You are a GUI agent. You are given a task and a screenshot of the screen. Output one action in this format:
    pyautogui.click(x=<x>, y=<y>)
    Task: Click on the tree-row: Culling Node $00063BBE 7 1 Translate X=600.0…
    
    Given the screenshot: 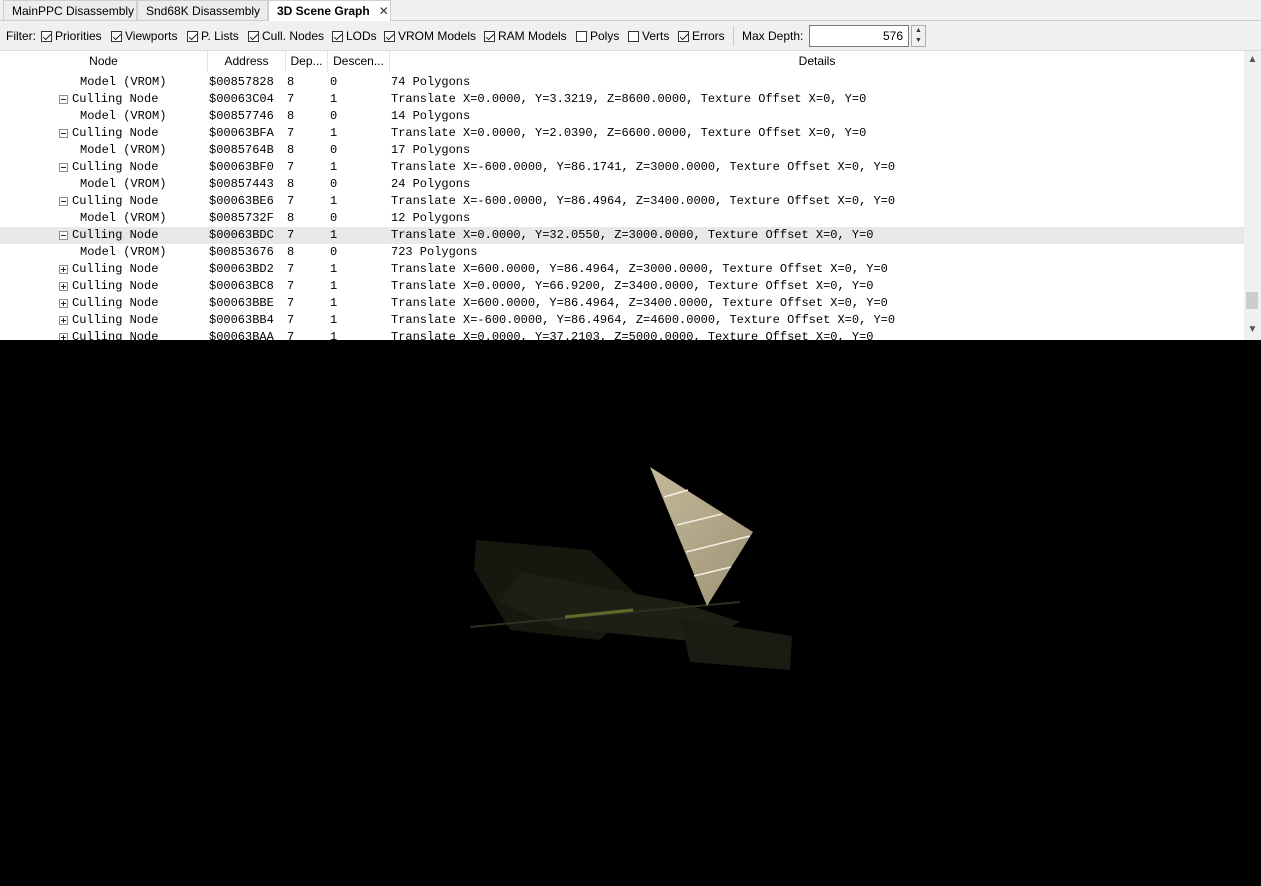 What is the action you would take?
    pyautogui.click(x=622, y=303)
    